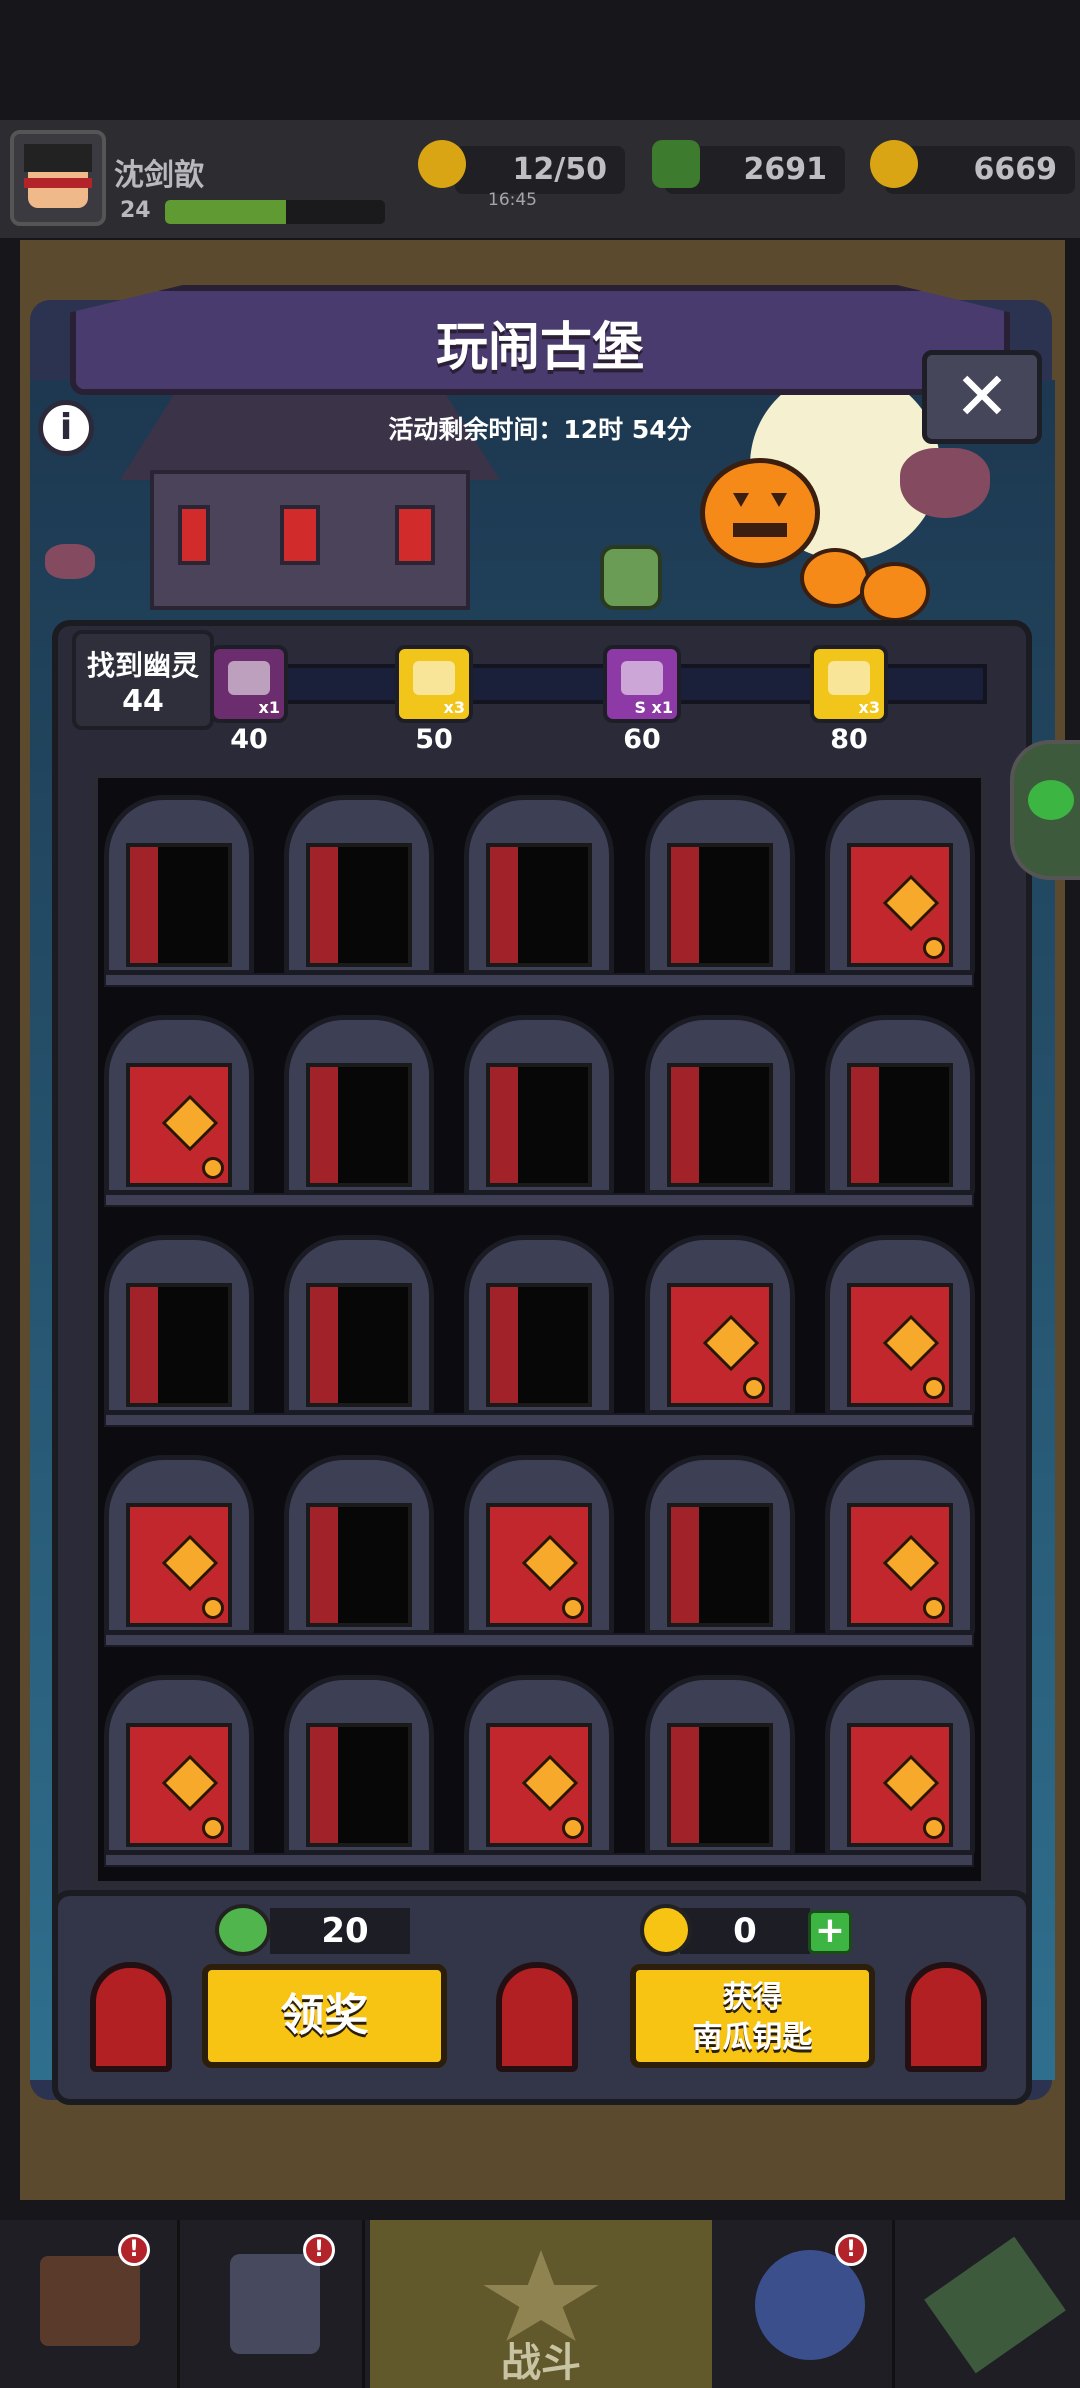 The width and height of the screenshot is (1080, 2388). I want to click on bat-character, so click(945, 483).